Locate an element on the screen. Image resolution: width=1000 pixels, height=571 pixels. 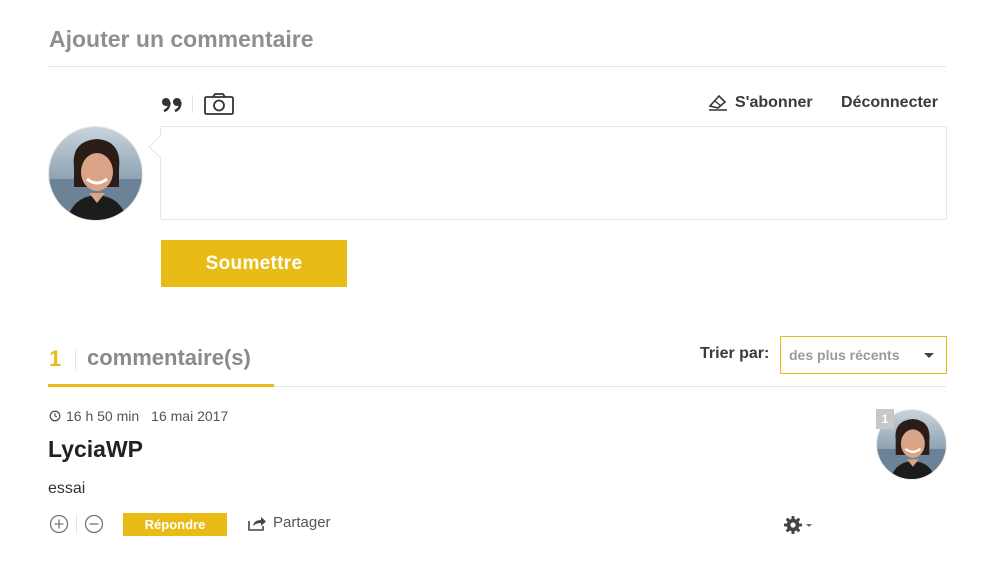
gear-icon is located at coordinates (793, 525).